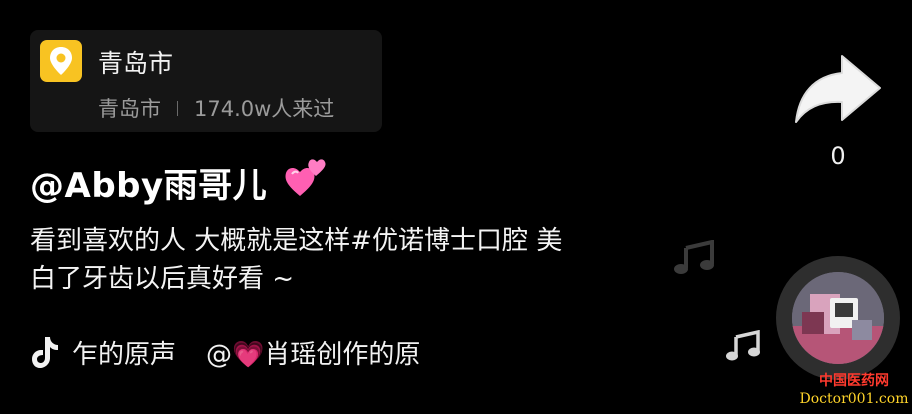  Describe the element at coordinates (206, 81) in the screenshot. I see `location-card: 青岛市 青岛市 174.0w人来过` at that location.